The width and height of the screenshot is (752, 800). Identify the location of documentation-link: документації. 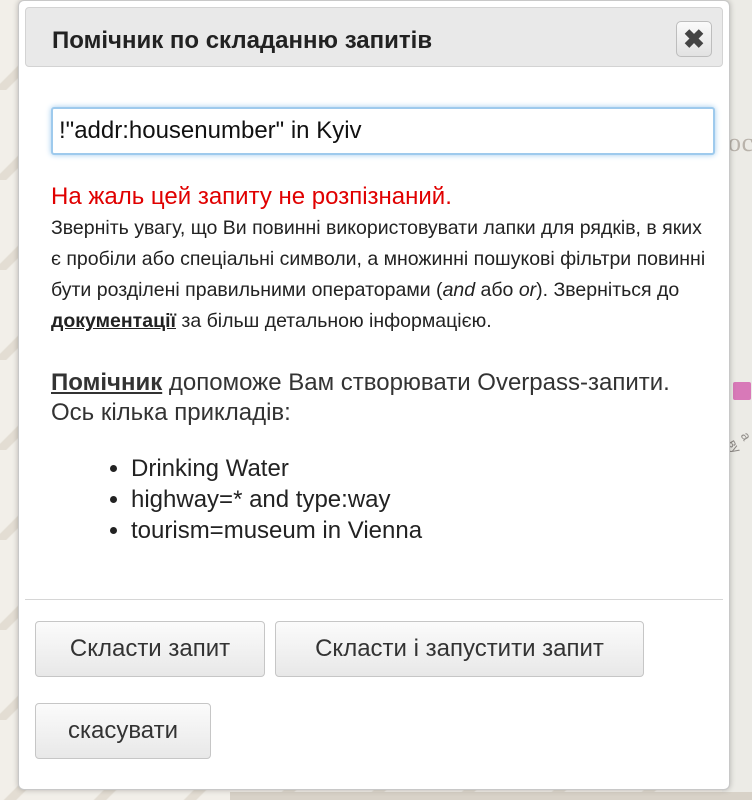
(113, 321).